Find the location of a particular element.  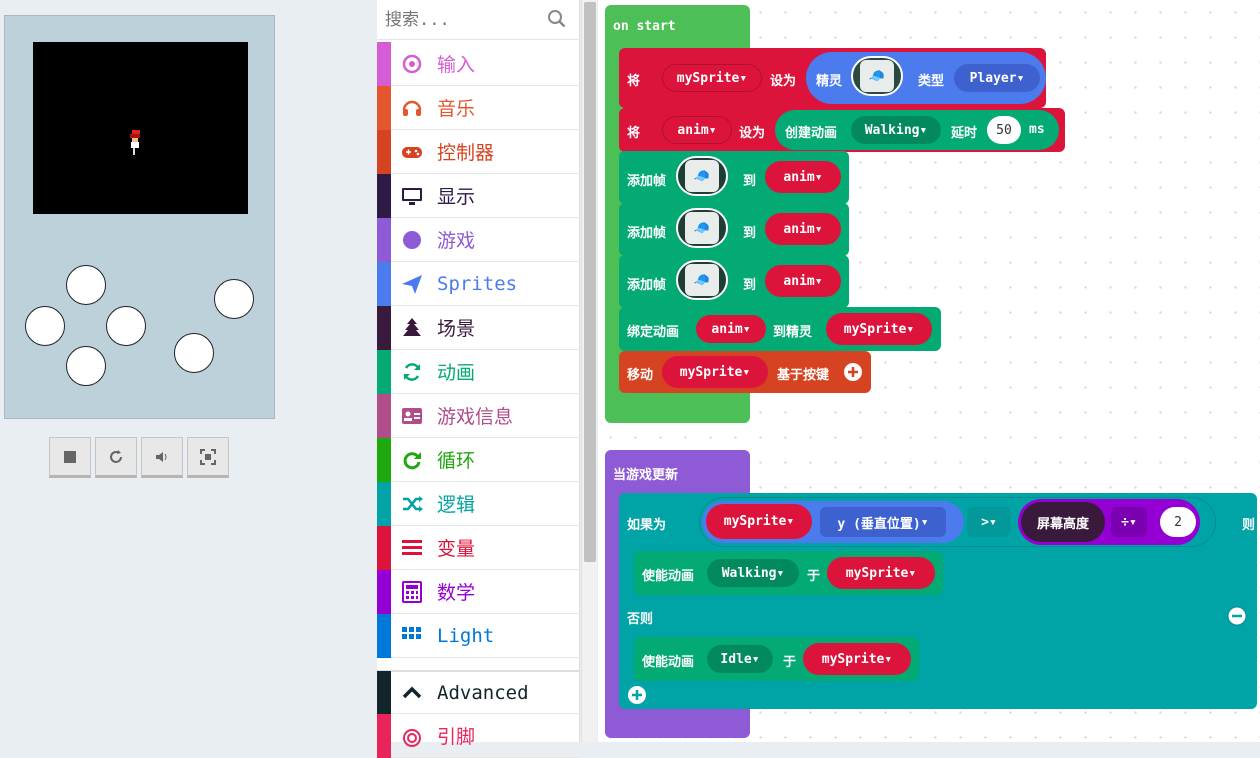

toolbox-category-circle: 游戏 is located at coordinates (478, 239).